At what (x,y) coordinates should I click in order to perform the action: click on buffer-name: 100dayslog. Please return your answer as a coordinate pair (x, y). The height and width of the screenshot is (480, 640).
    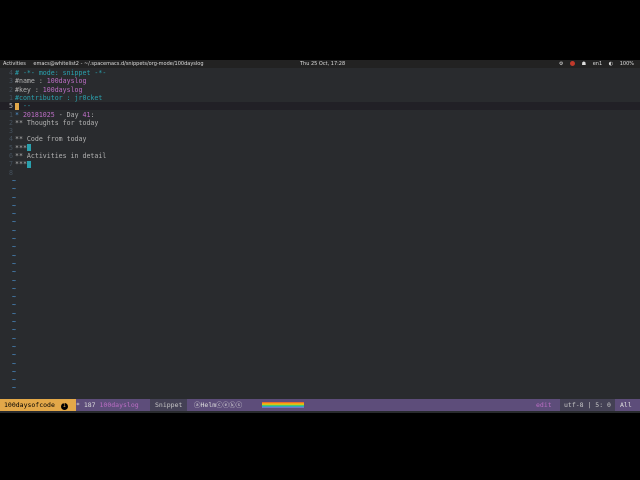
    Looking at the image, I should click on (119, 405).